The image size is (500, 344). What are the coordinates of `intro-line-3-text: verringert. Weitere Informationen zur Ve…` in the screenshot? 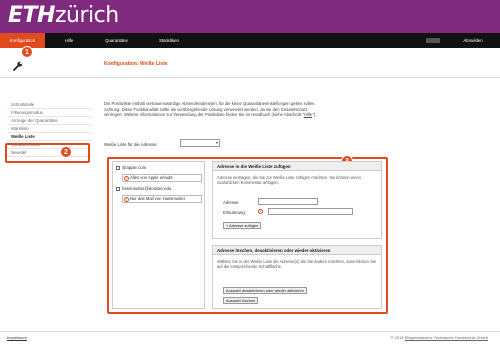 It's located at (204, 114).